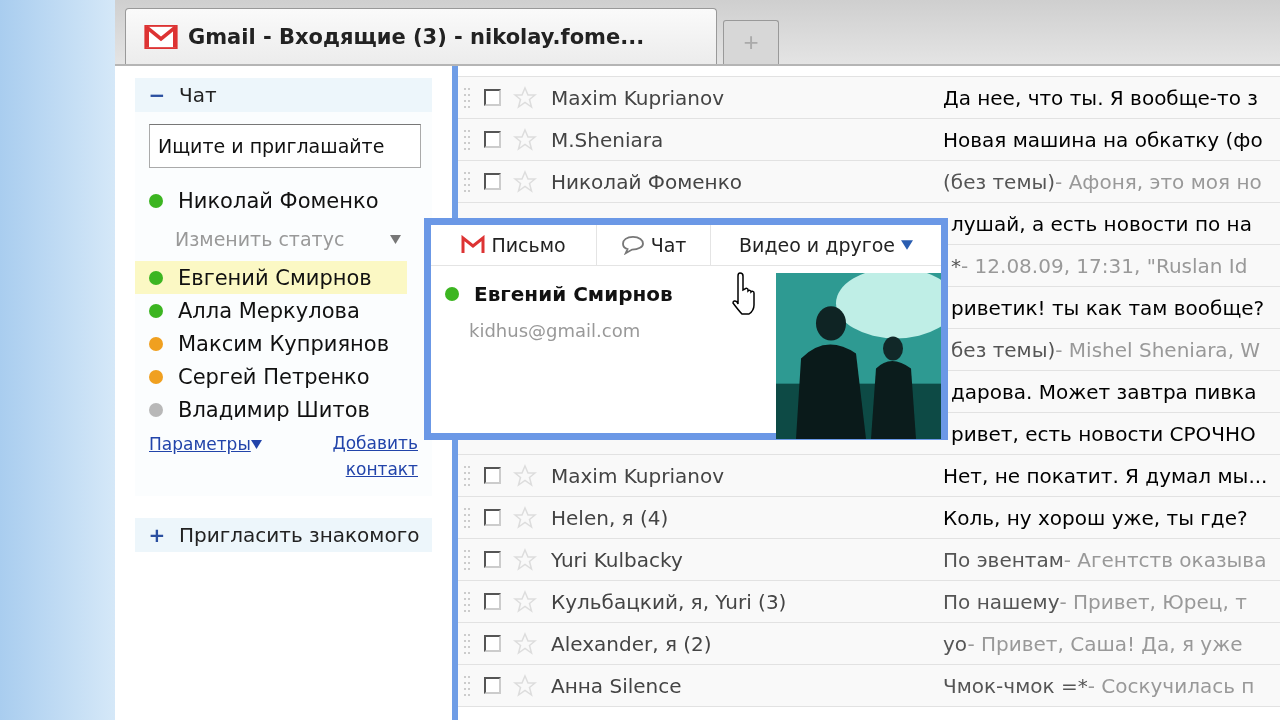  I want to click on message-subject: yo- Привет, Саша! Да, я уже, so click(1093, 643).